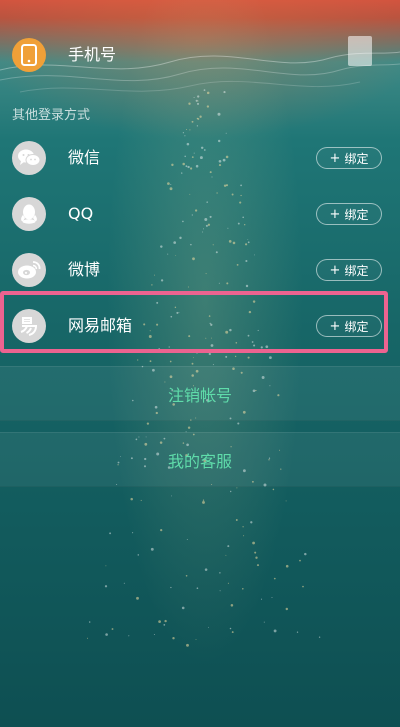 The width and height of the screenshot is (400, 727). Describe the element at coordinates (84, 269) in the screenshot. I see `weibo-label: 微博` at that location.